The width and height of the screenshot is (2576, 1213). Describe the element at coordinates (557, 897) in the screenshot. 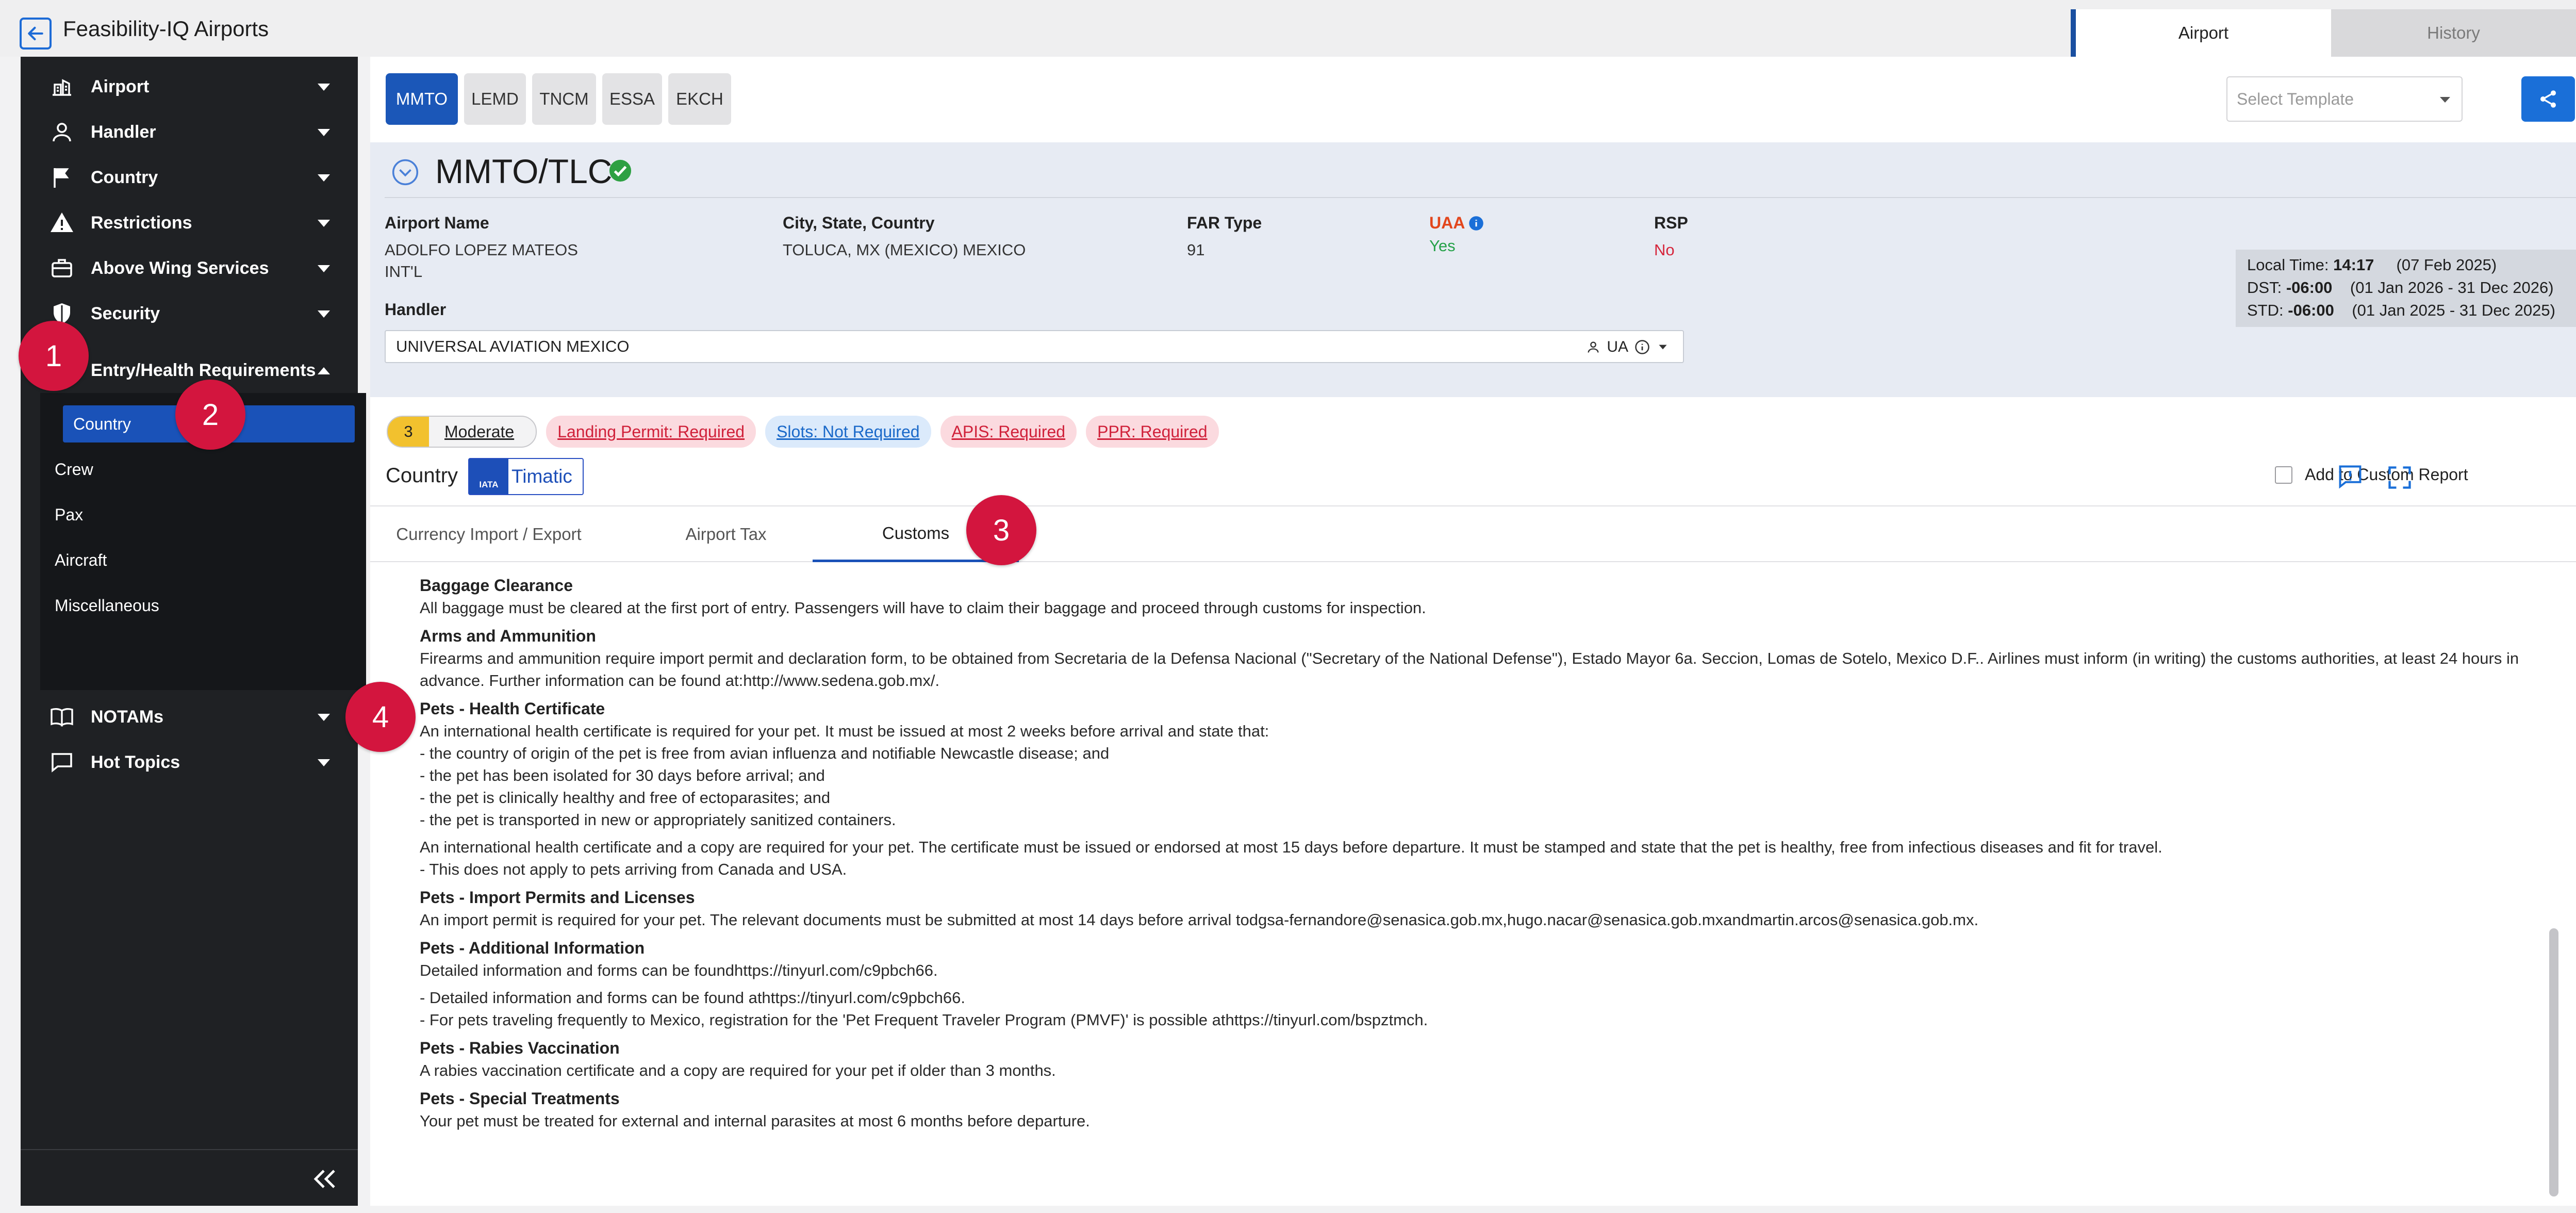

I see `entry-title: Pets - Import Permits and Licenses` at that location.